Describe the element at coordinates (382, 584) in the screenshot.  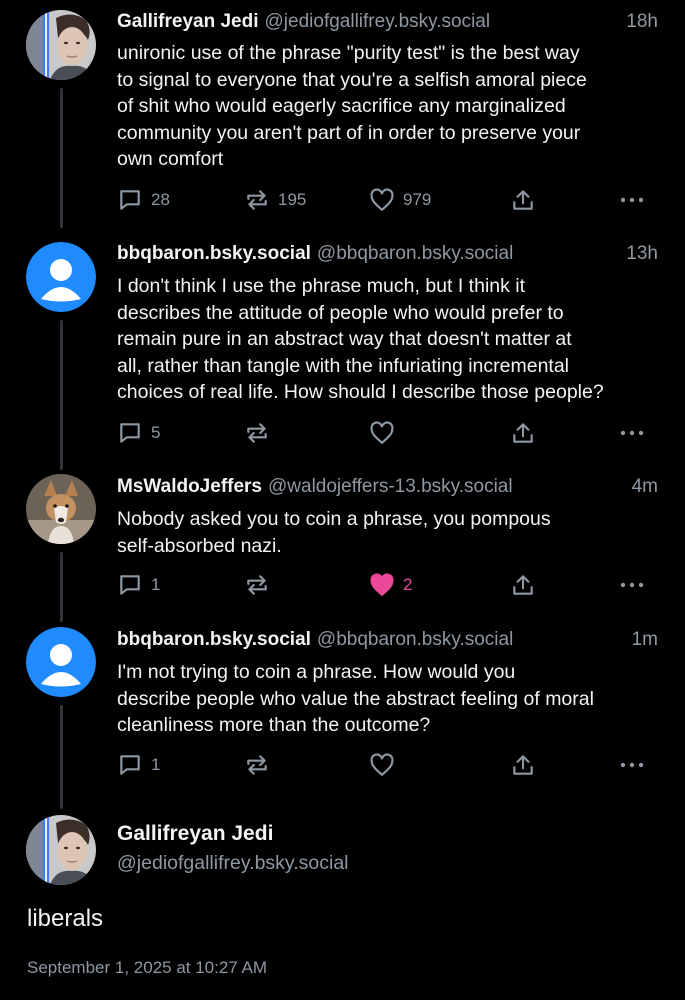
I see `heart-filled-icon` at that location.